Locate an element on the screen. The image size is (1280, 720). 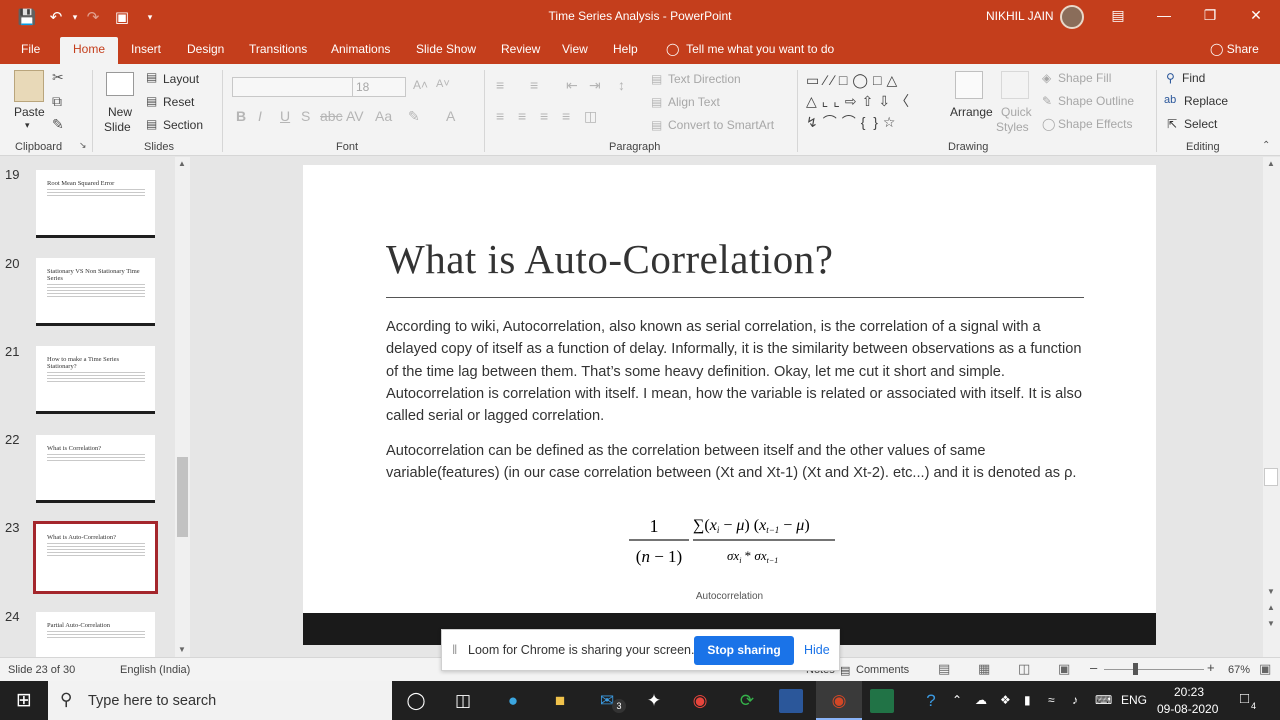
minimize-icon: — is located at coordinates (1164, 17).